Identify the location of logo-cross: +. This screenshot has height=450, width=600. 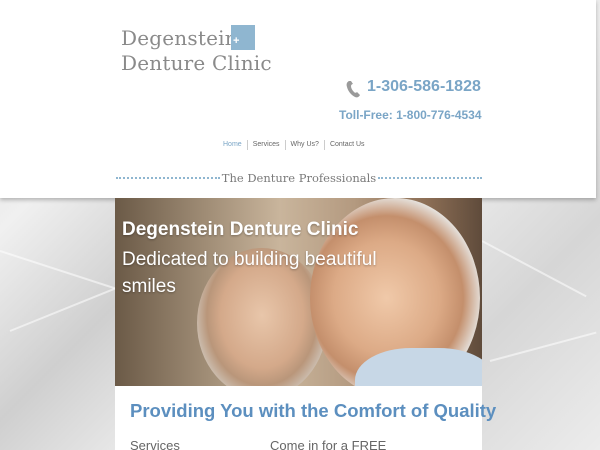
(236, 41).